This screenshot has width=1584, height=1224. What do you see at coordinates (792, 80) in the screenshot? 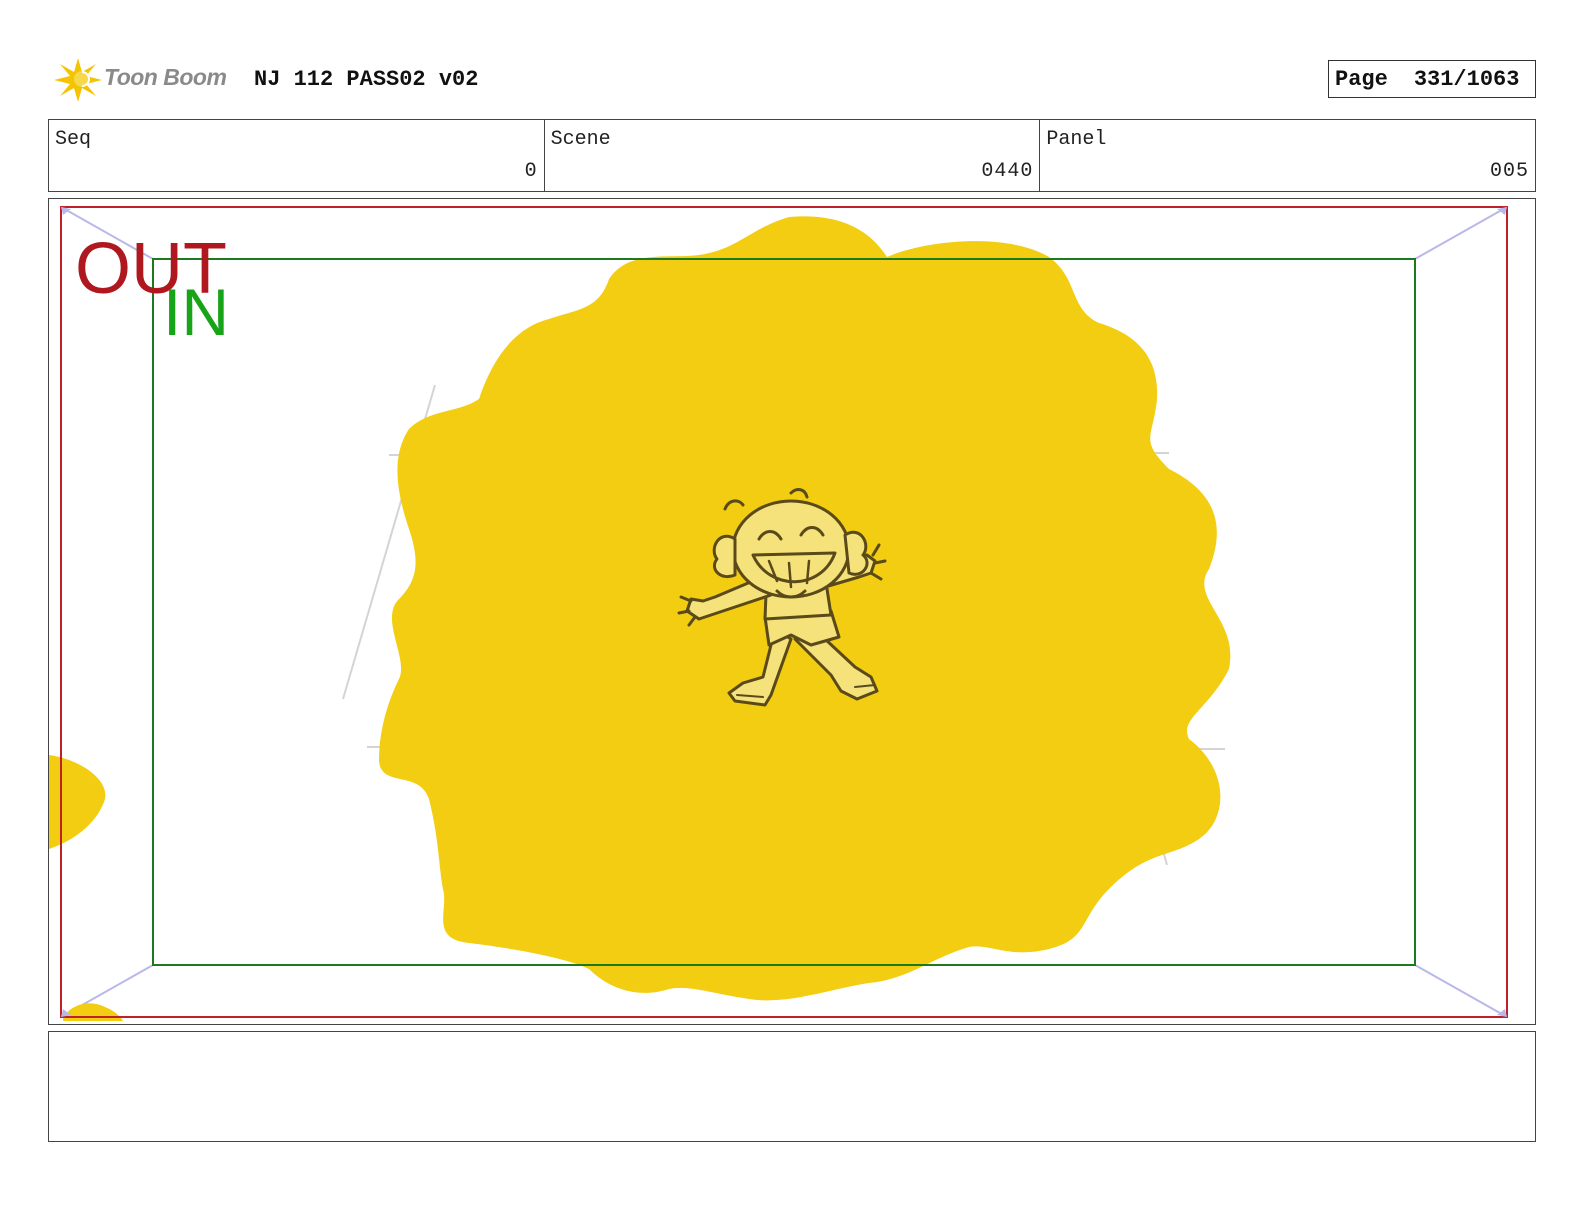
I see `page-header: Toon Boom NJ 112 PASS02 v02 Page 331/1063` at bounding box center [792, 80].